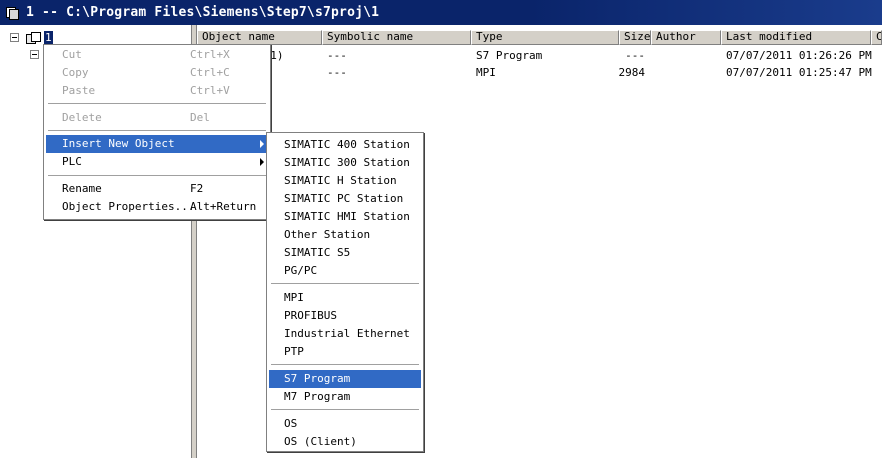  Describe the element at coordinates (632, 72) in the screenshot. I see `cell-size: 2984` at that location.